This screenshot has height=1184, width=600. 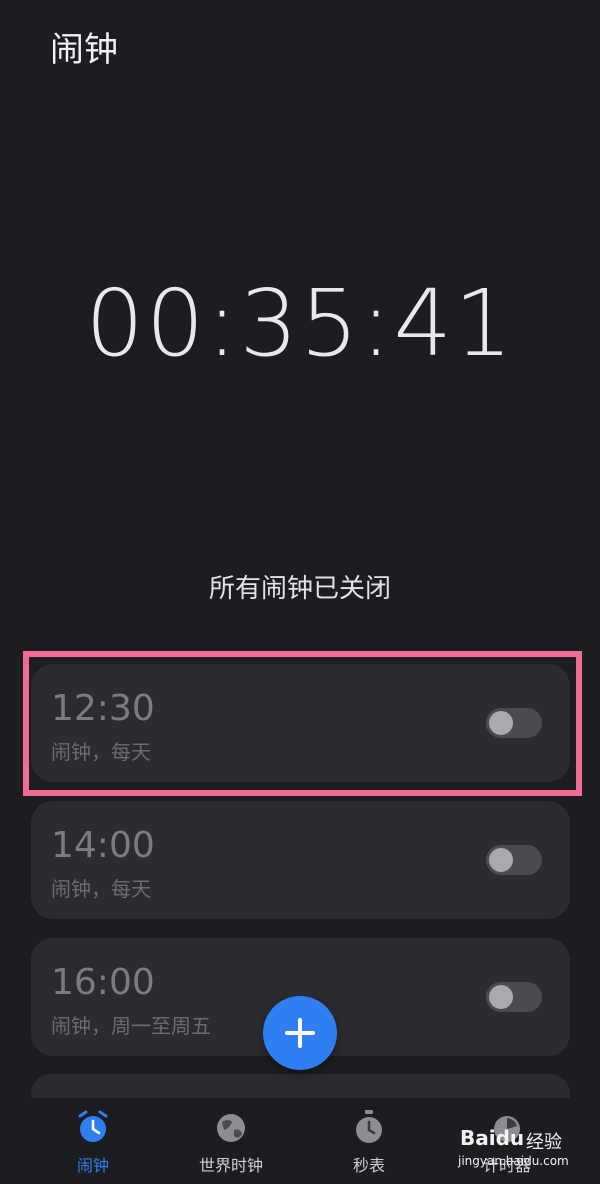 I want to click on watermark-url: jingyan.baidu.com, so click(x=513, y=1161).